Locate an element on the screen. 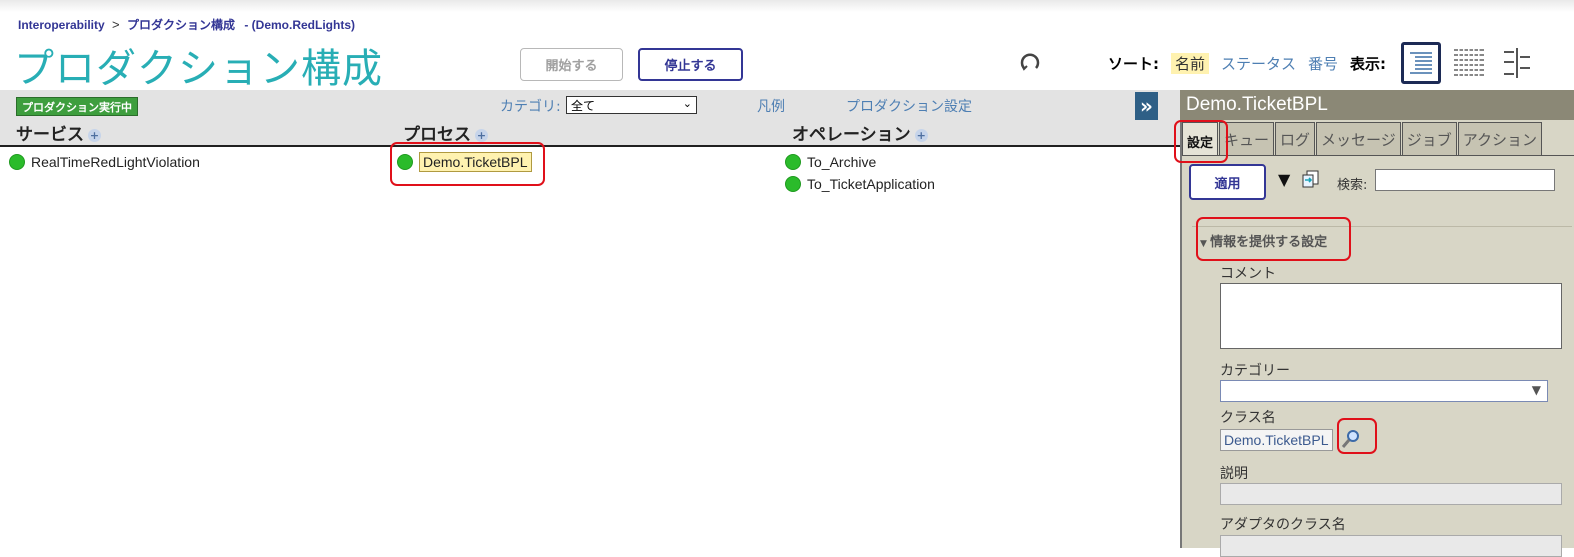 This screenshot has height=557, width=1574. apply-button: 適用 is located at coordinates (1227, 182).